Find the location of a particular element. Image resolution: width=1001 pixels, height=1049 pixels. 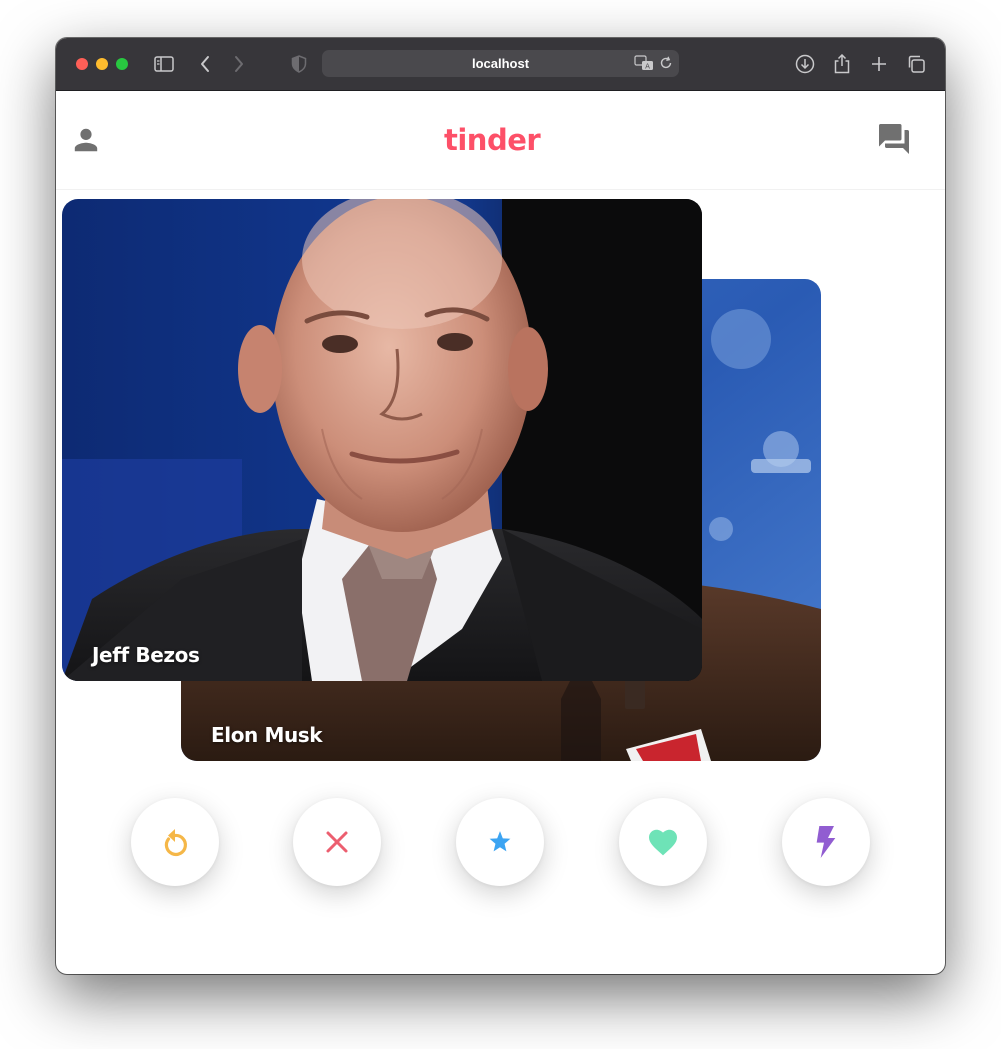

profile-name: Elon Musk is located at coordinates (267, 735).